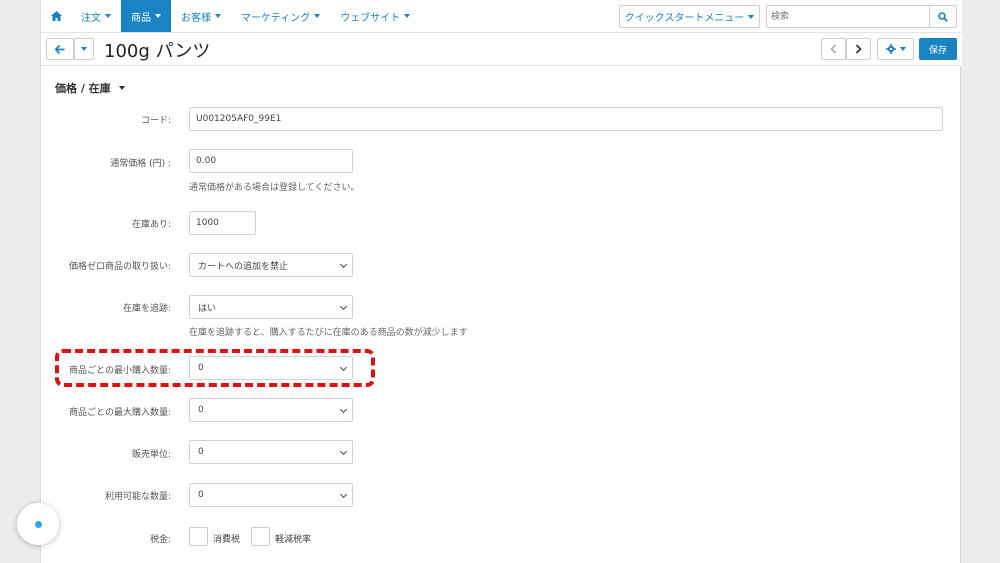 This screenshot has width=1000, height=563. I want to click on chevron-left-icon, so click(833, 49).